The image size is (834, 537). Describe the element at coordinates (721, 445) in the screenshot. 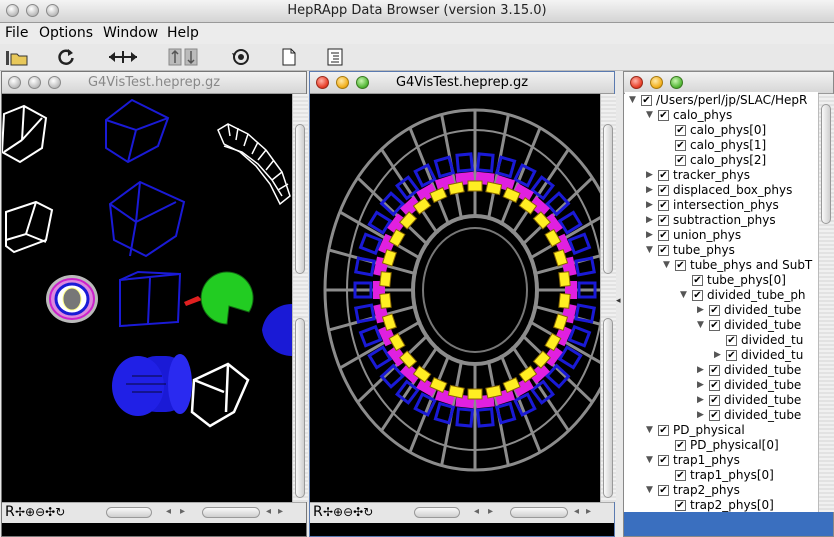

I see `tree-row: ✔ PD_physical[0]` at that location.